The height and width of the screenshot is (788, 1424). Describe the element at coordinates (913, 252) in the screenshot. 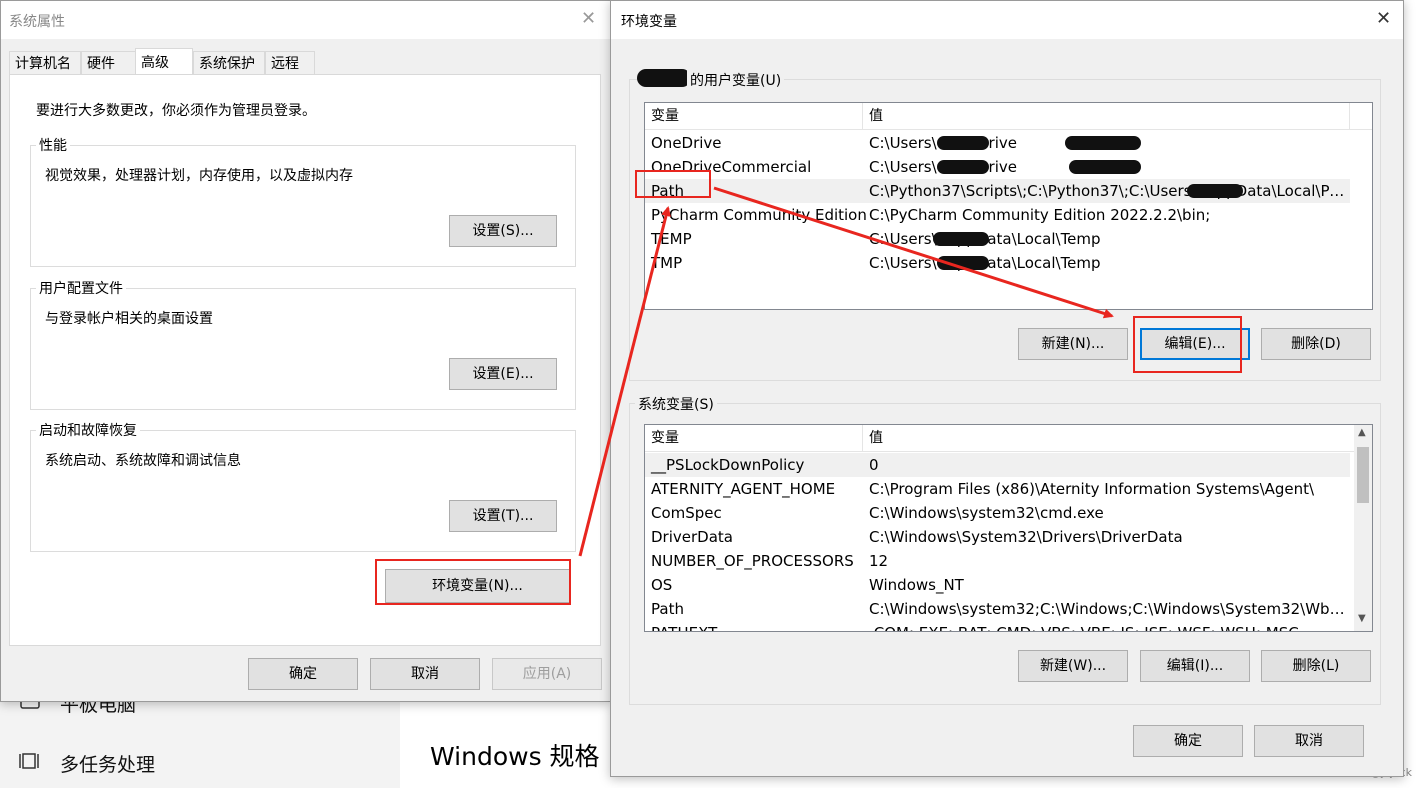

I see `arrow-to-edit-button` at that location.